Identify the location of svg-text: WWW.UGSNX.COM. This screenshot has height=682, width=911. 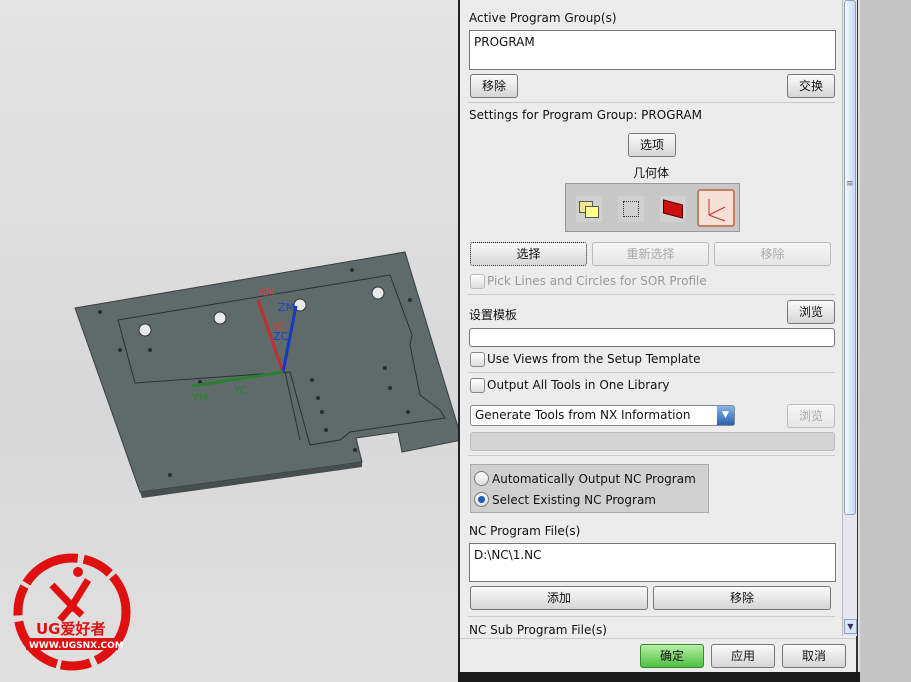
(76, 646).